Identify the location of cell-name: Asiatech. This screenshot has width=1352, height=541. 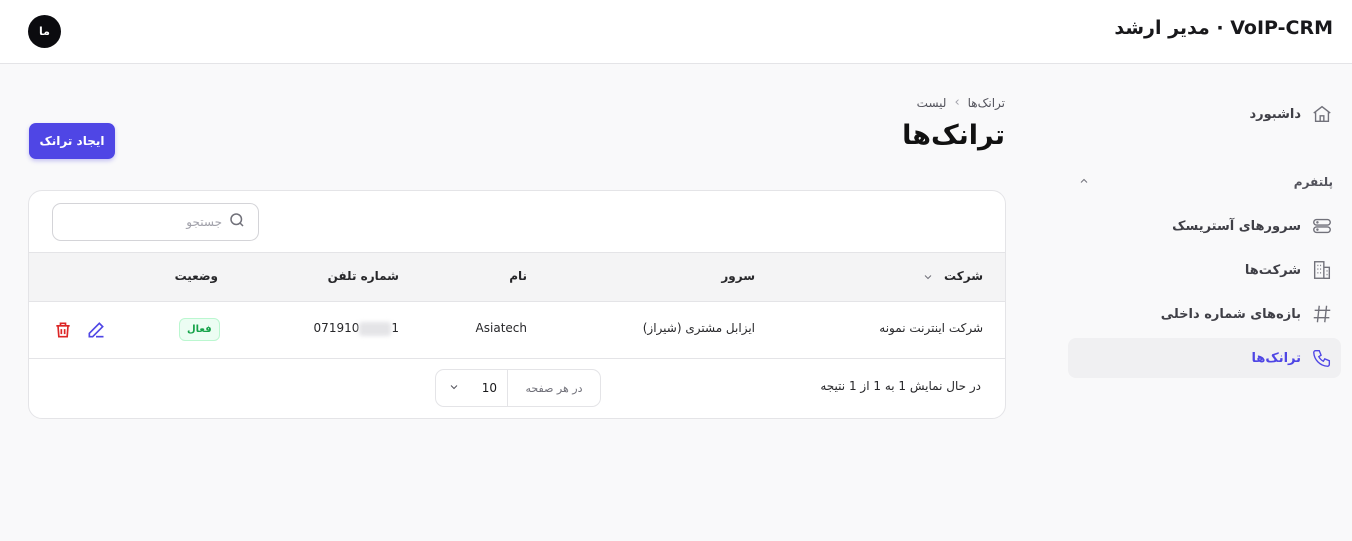
(501, 328).